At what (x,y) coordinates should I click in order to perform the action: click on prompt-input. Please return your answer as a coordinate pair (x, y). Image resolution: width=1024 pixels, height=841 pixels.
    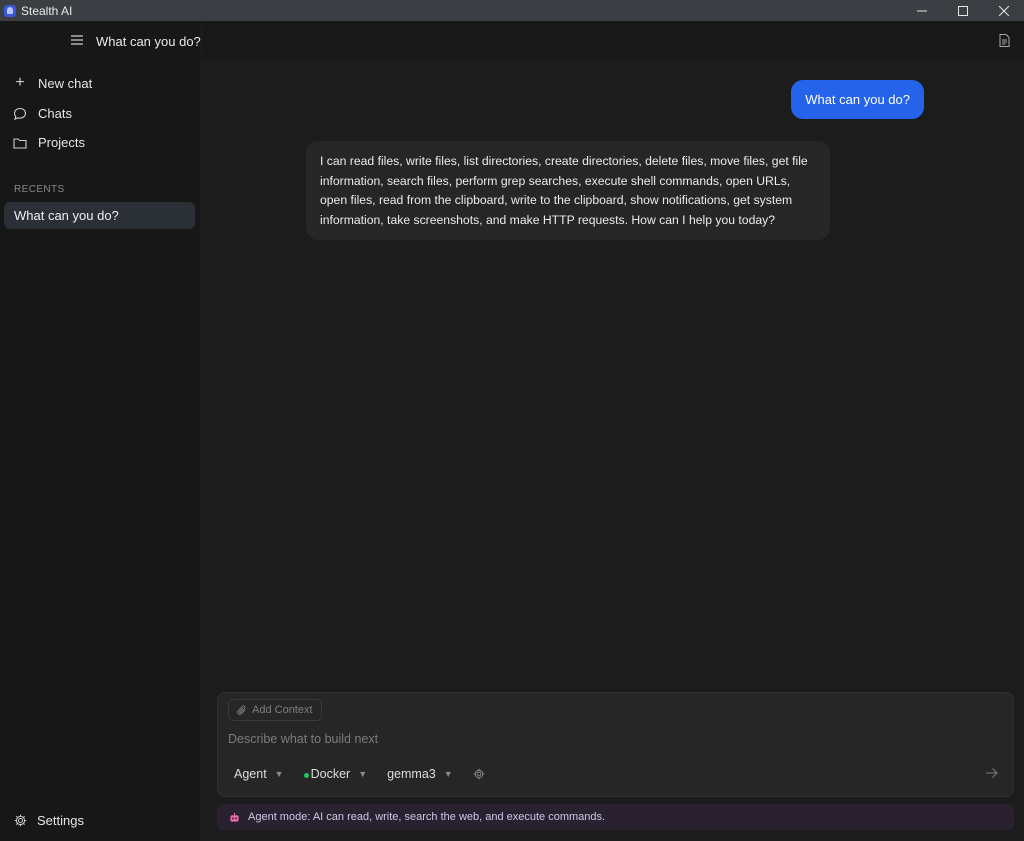
    Looking at the image, I should click on (608, 739).